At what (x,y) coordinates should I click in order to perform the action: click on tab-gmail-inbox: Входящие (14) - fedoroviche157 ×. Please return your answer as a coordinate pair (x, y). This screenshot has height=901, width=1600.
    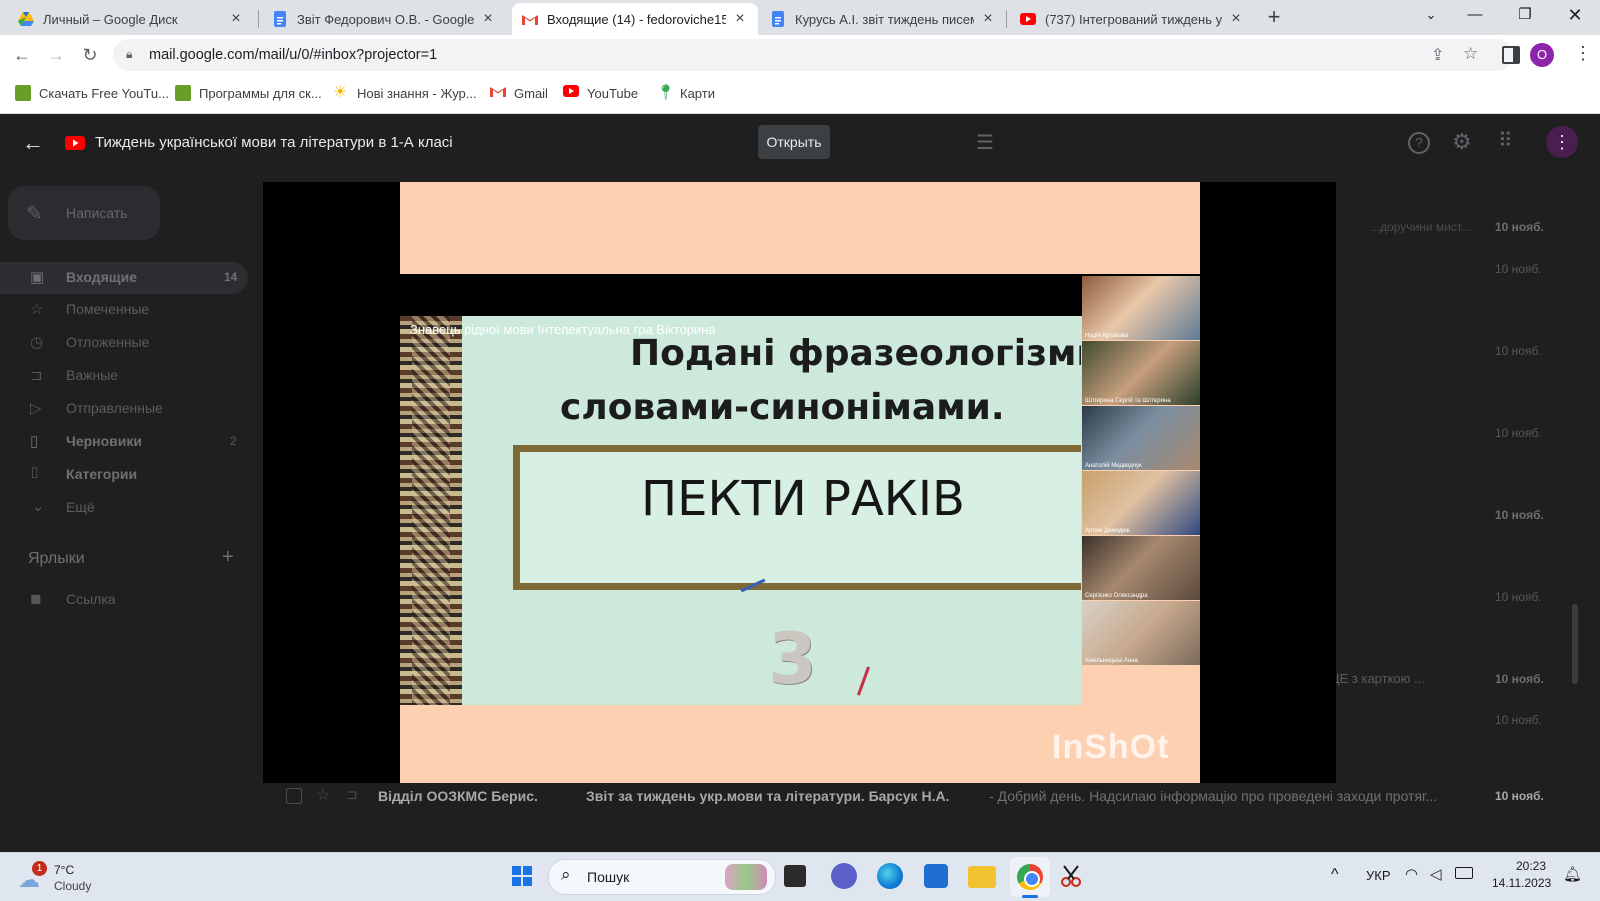
    Looking at the image, I should click on (635, 19).